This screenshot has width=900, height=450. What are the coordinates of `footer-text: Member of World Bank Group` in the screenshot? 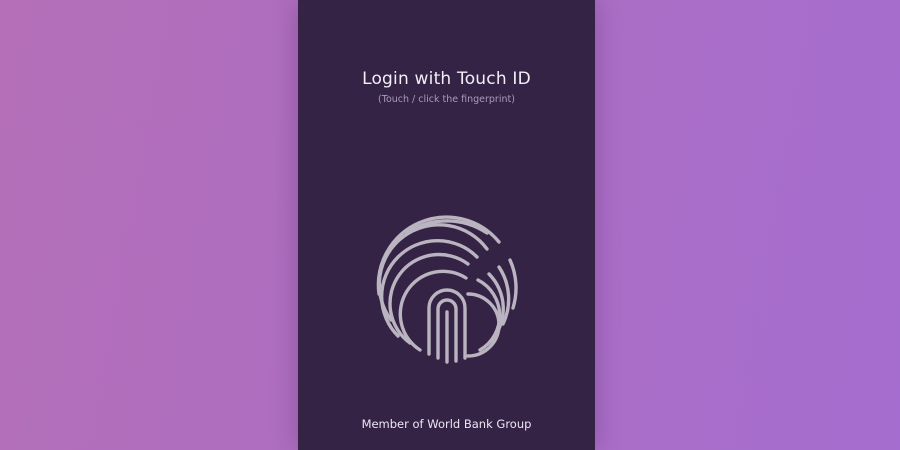 It's located at (446, 424).